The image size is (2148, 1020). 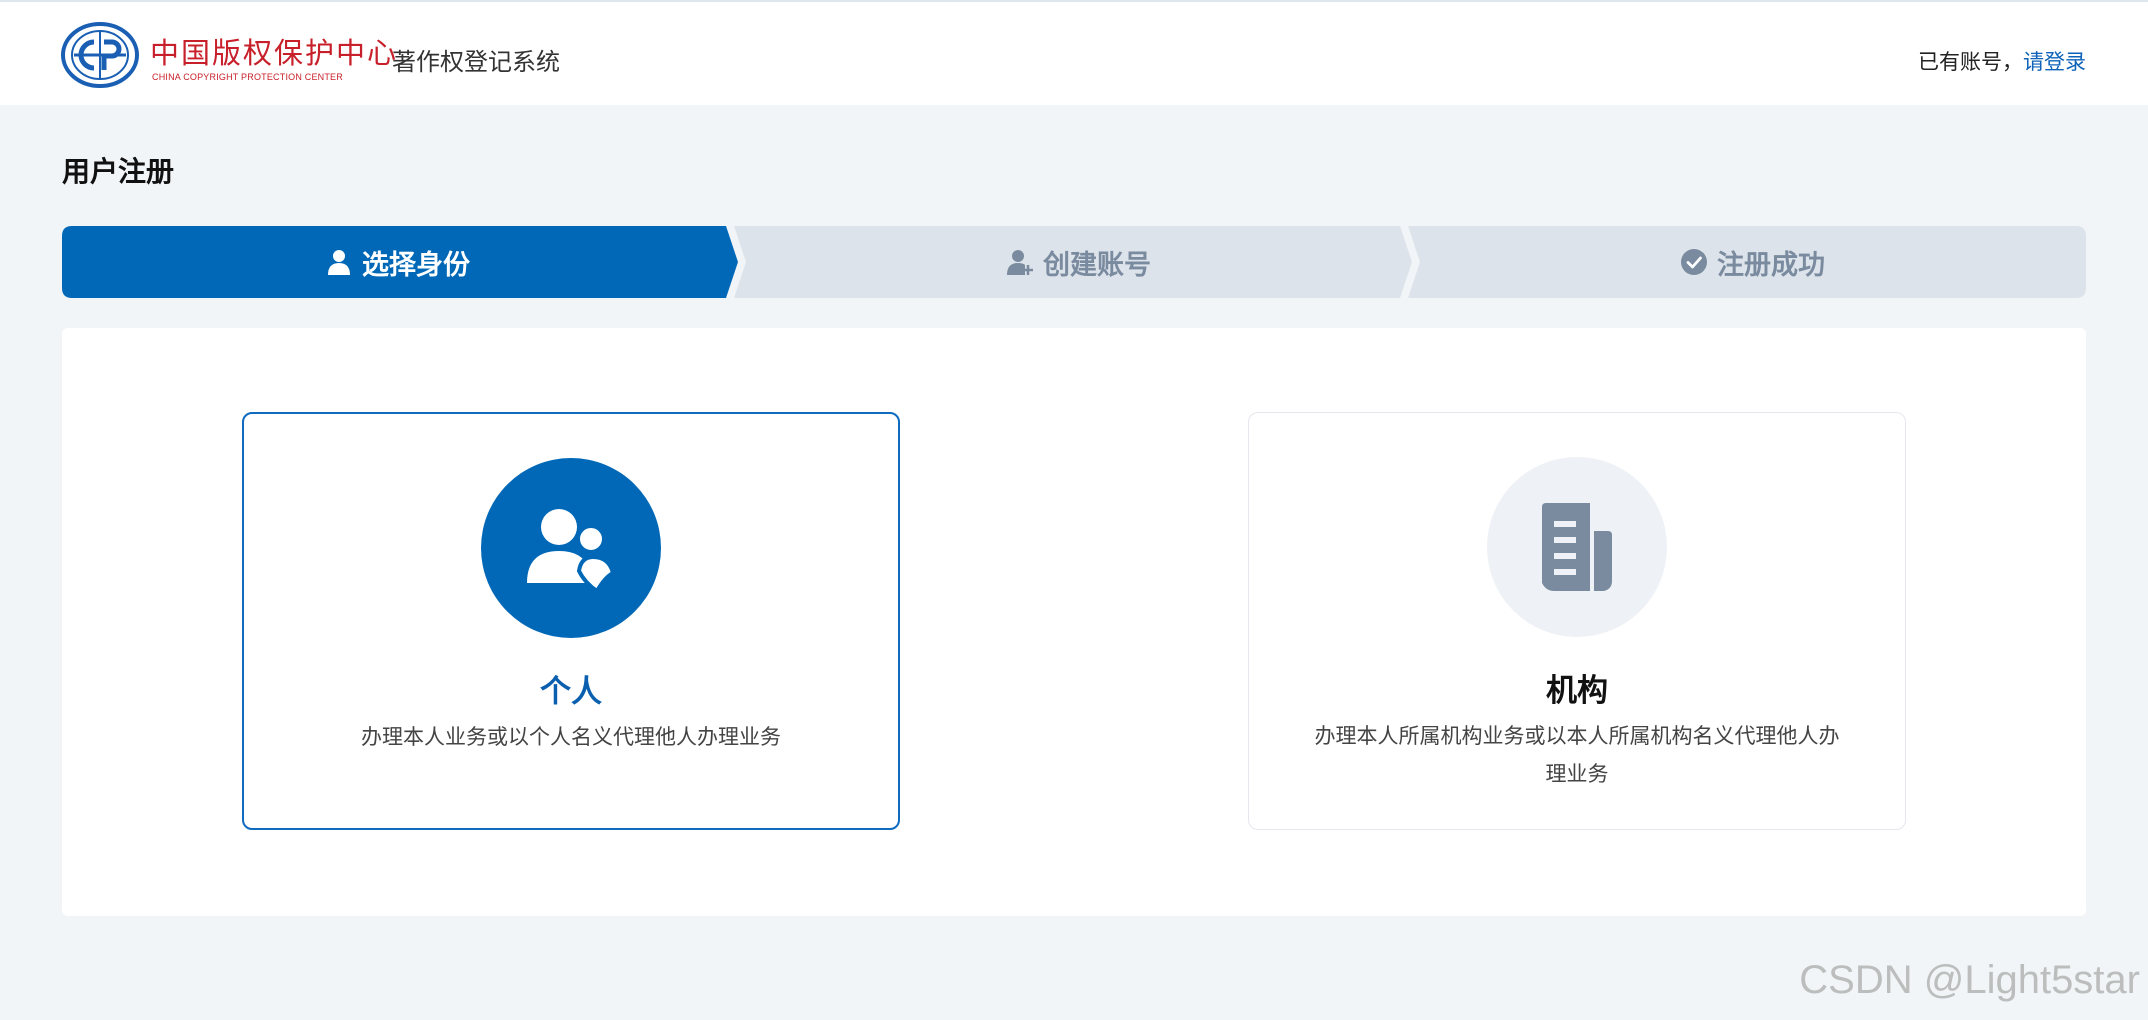 I want to click on logo-chinese-text: 中国版权保护中心, so click(x=274, y=53).